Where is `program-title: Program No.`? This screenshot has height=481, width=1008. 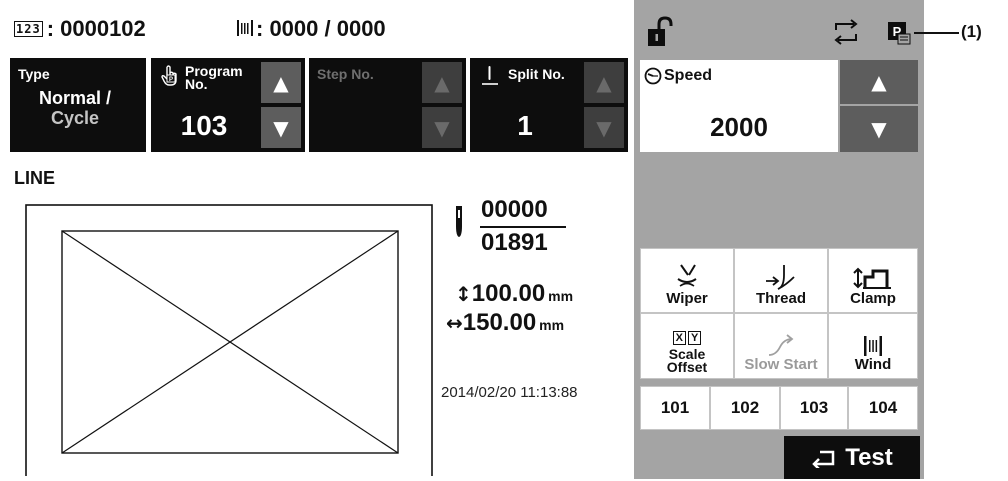 program-title: Program No. is located at coordinates (214, 78).